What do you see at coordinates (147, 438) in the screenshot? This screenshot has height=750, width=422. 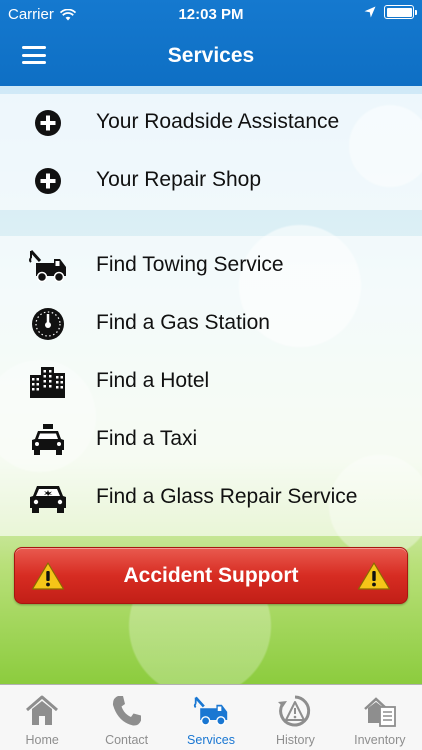 I see `service-label: Find a Taxi` at bounding box center [147, 438].